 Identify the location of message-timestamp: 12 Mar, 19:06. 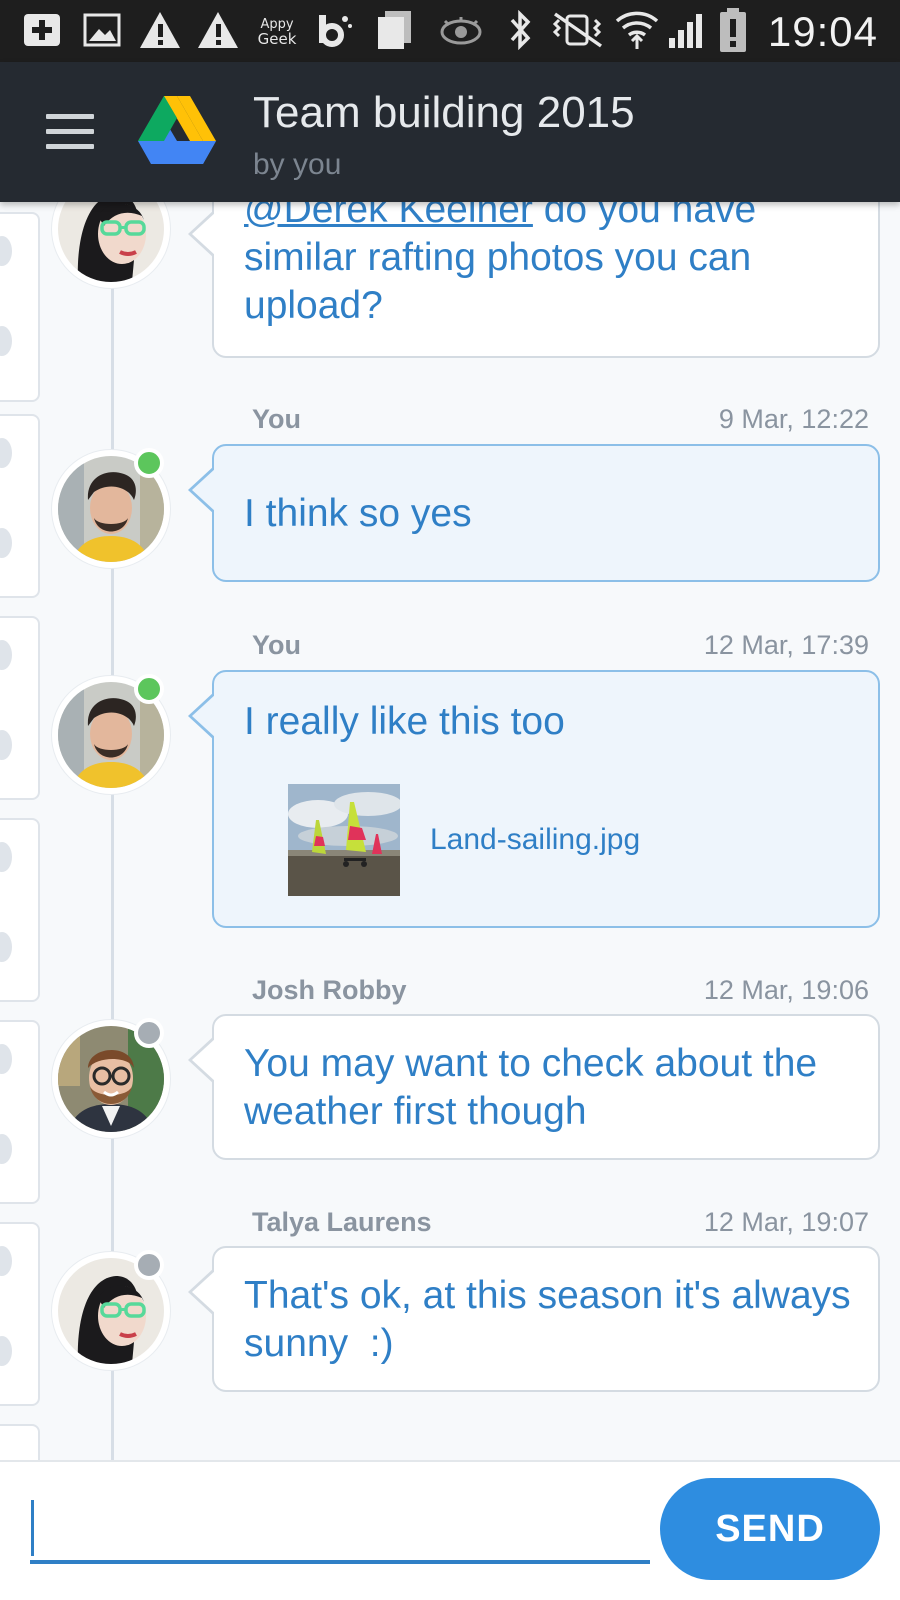
(786, 990).